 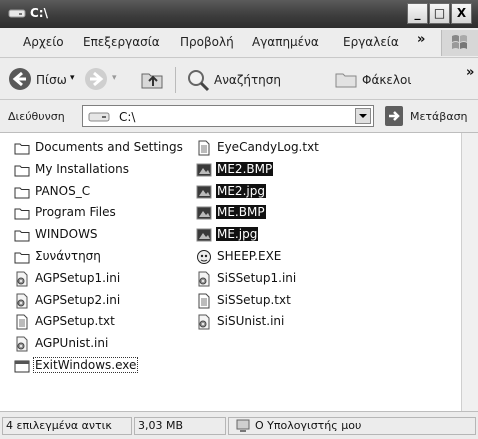 I want to click on file-name: ME2.jpg, so click(x=241, y=190).